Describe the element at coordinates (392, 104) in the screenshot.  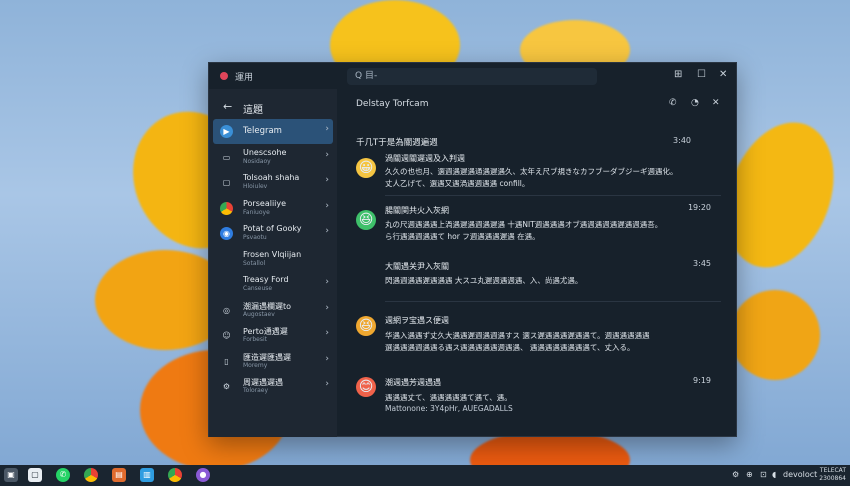
I see `chat-title: Delstay Torfcam` at that location.